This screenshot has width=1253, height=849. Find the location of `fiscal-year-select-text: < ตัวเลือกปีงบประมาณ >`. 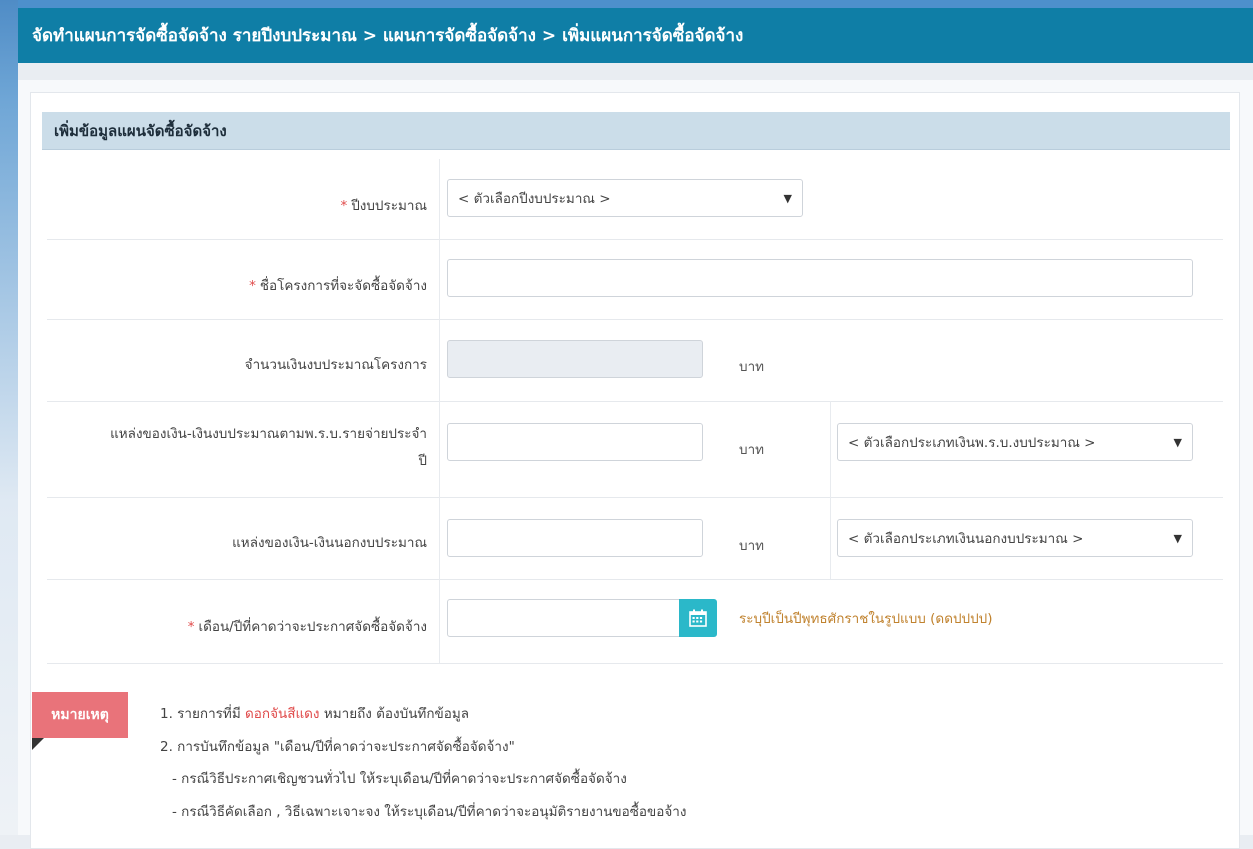

fiscal-year-select-text: < ตัวเลือกปีงบประมาณ > is located at coordinates (534, 199).